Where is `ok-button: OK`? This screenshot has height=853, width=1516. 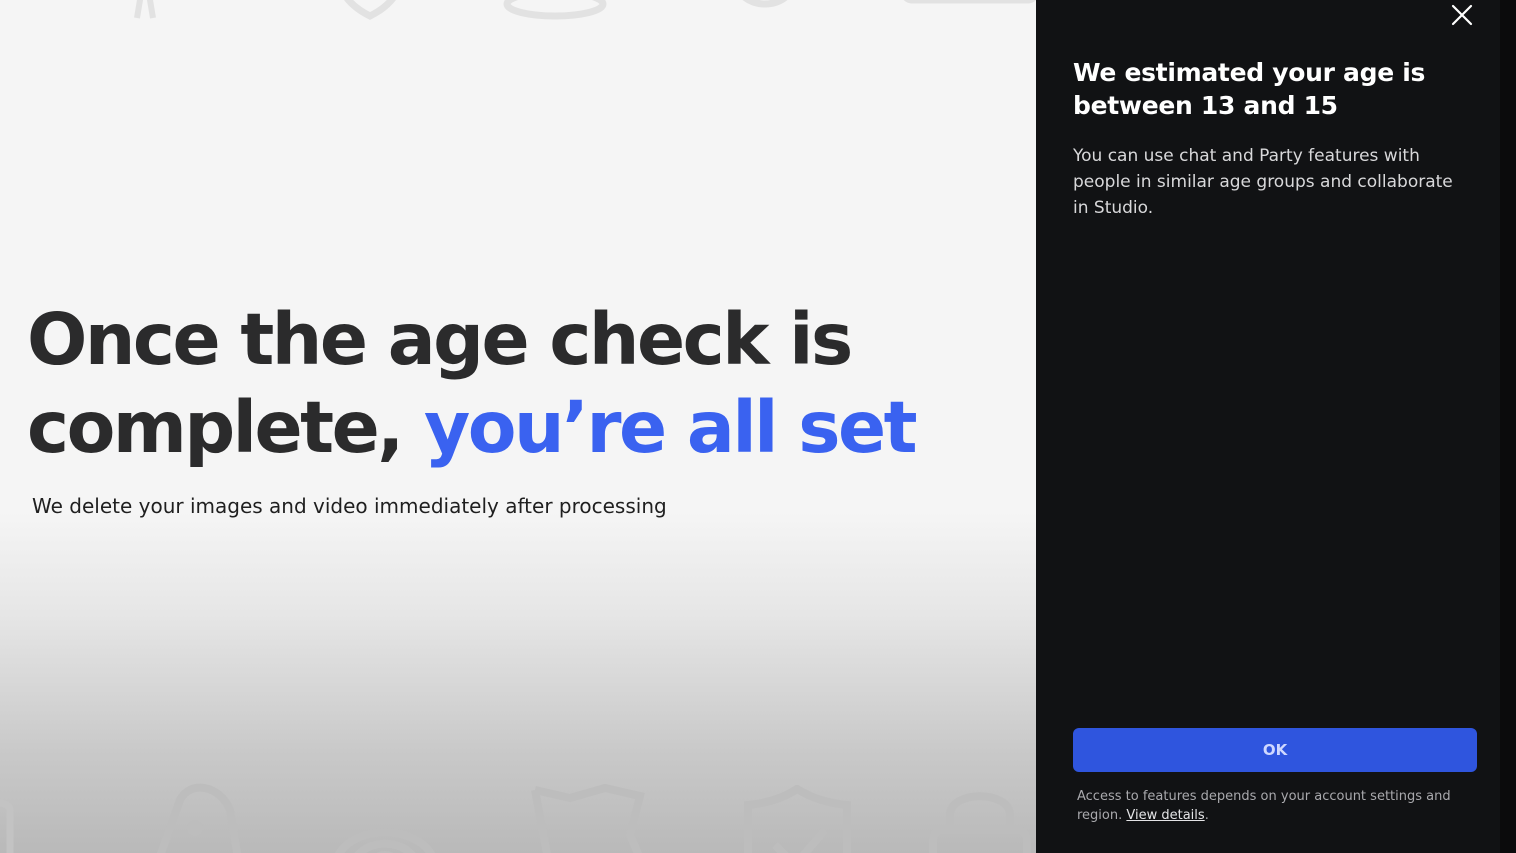
ok-button: OK is located at coordinates (1275, 750).